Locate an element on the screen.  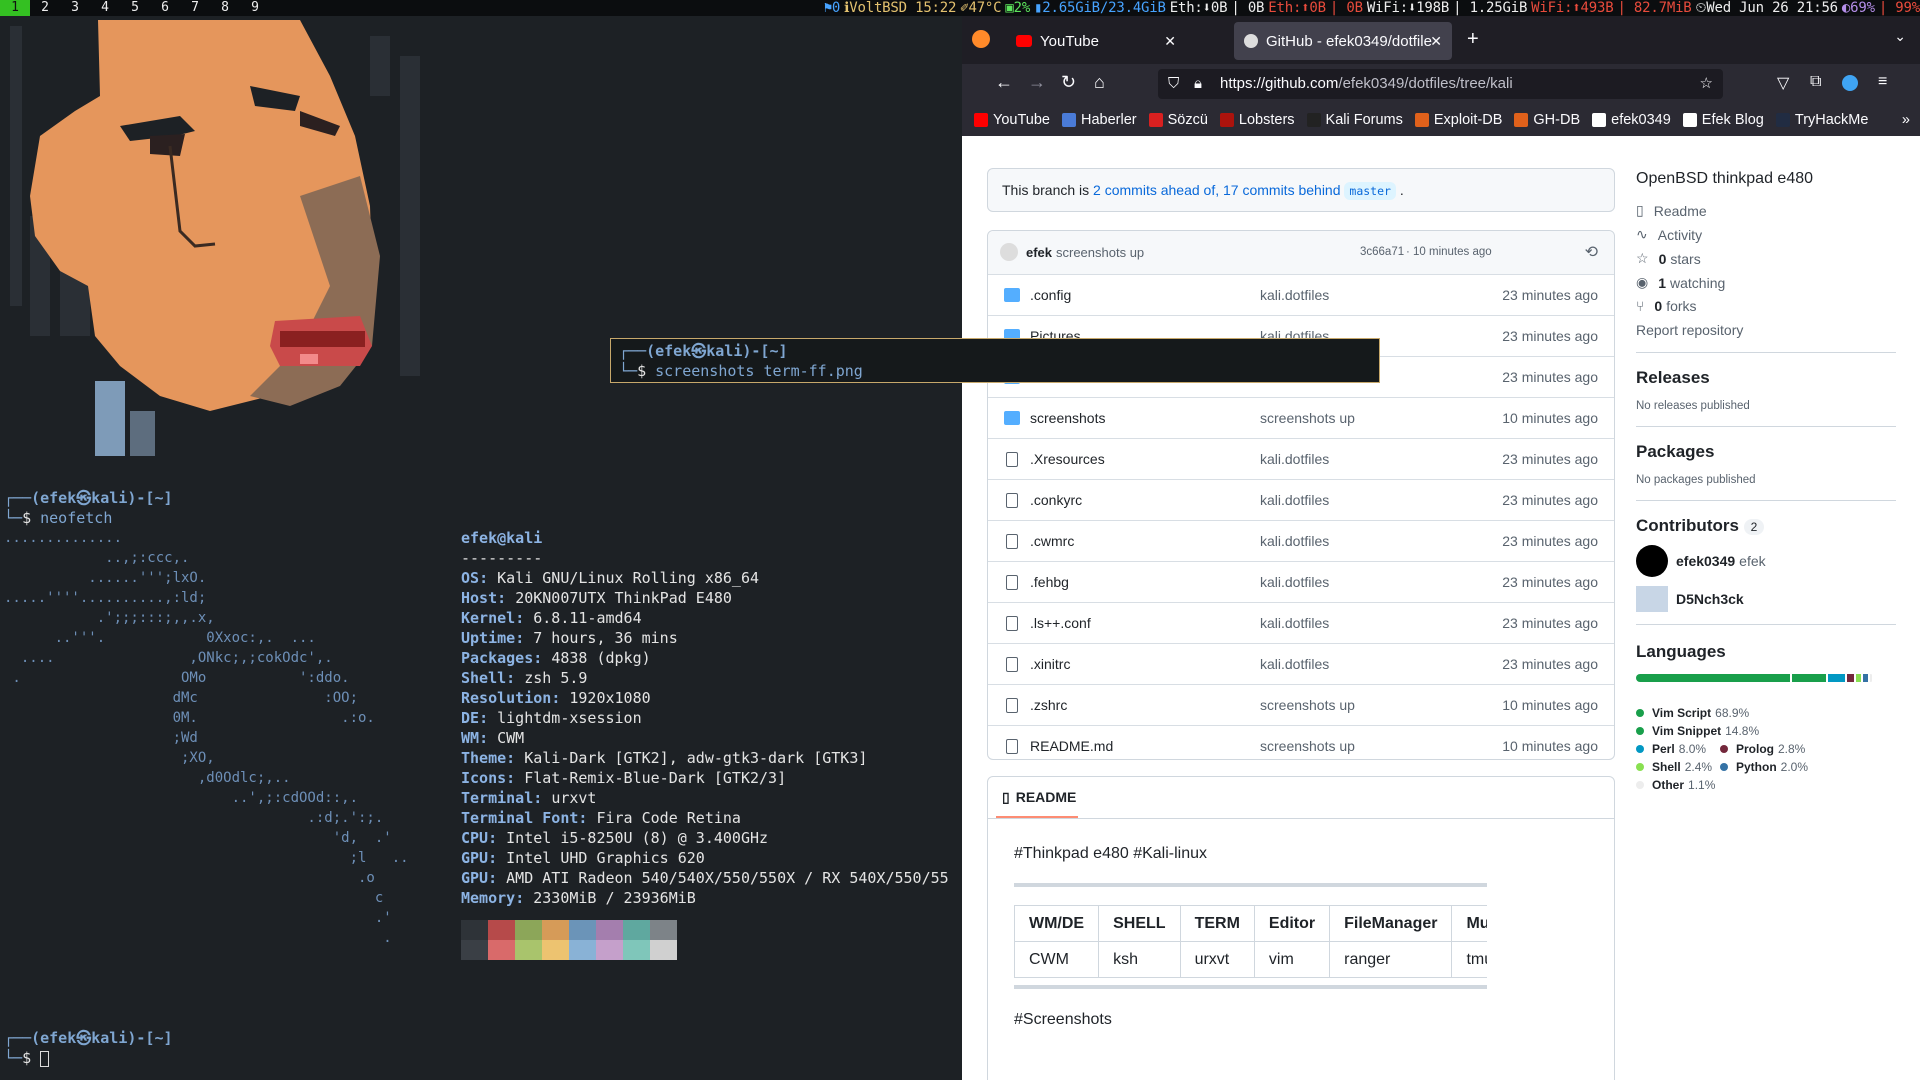
language-item: Vim Script 68.9% is located at coordinates (1692, 713).